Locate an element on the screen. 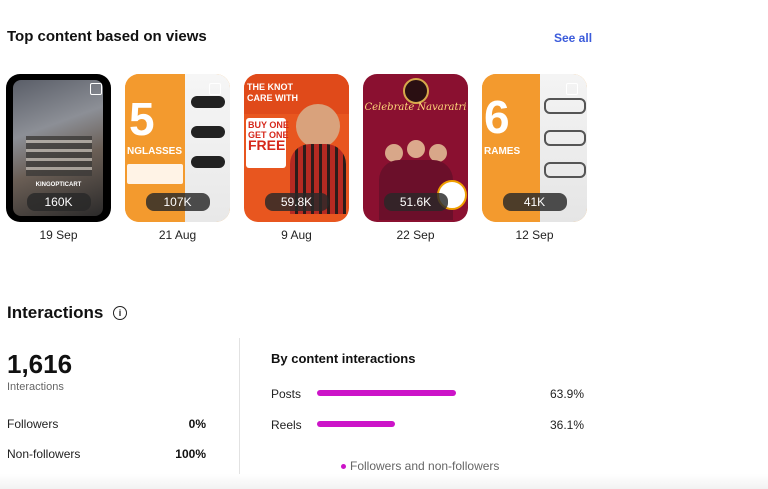 The width and height of the screenshot is (768, 489). section-divider is located at coordinates (239, 413).